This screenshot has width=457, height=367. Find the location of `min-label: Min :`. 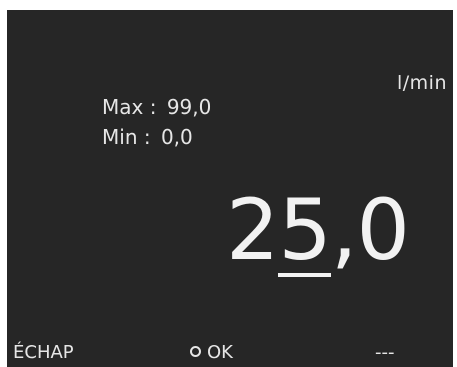

min-label: Min : is located at coordinates (126, 137).